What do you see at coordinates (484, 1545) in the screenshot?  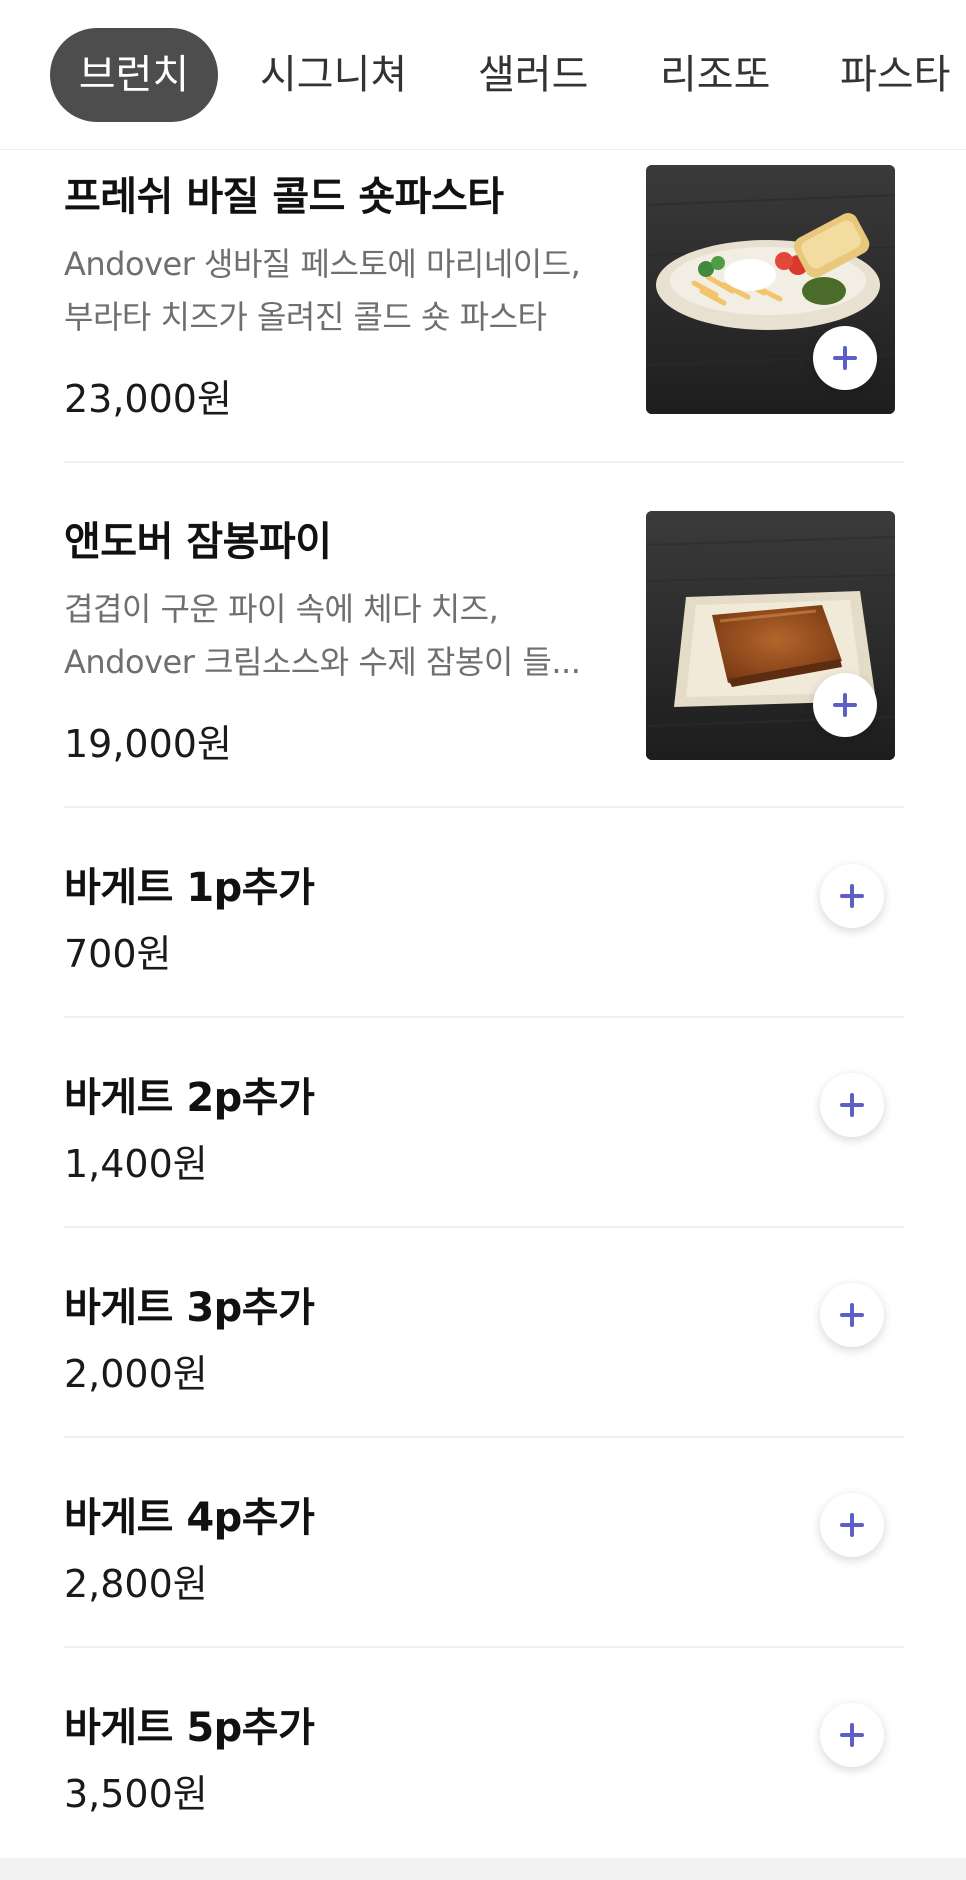 I see `menu-item-baguette-4p: 바게트 4p추가 2,800원` at bounding box center [484, 1545].